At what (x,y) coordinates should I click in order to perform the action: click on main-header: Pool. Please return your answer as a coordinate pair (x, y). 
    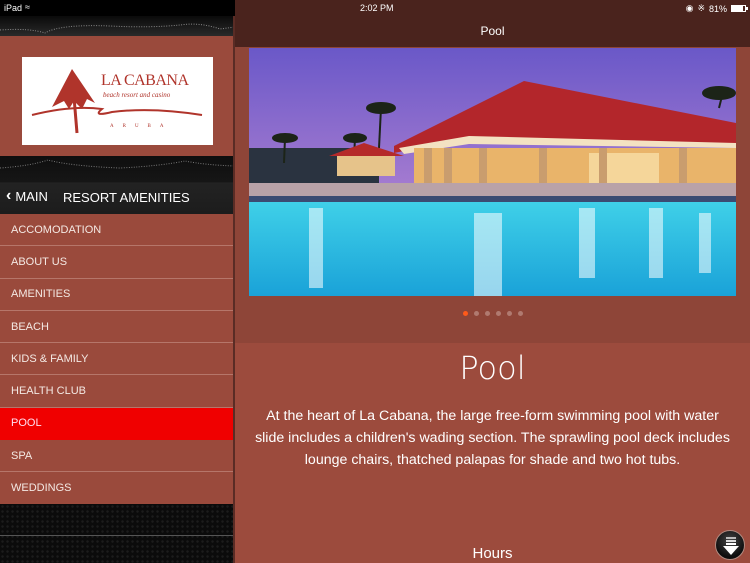
    Looking at the image, I should click on (492, 31).